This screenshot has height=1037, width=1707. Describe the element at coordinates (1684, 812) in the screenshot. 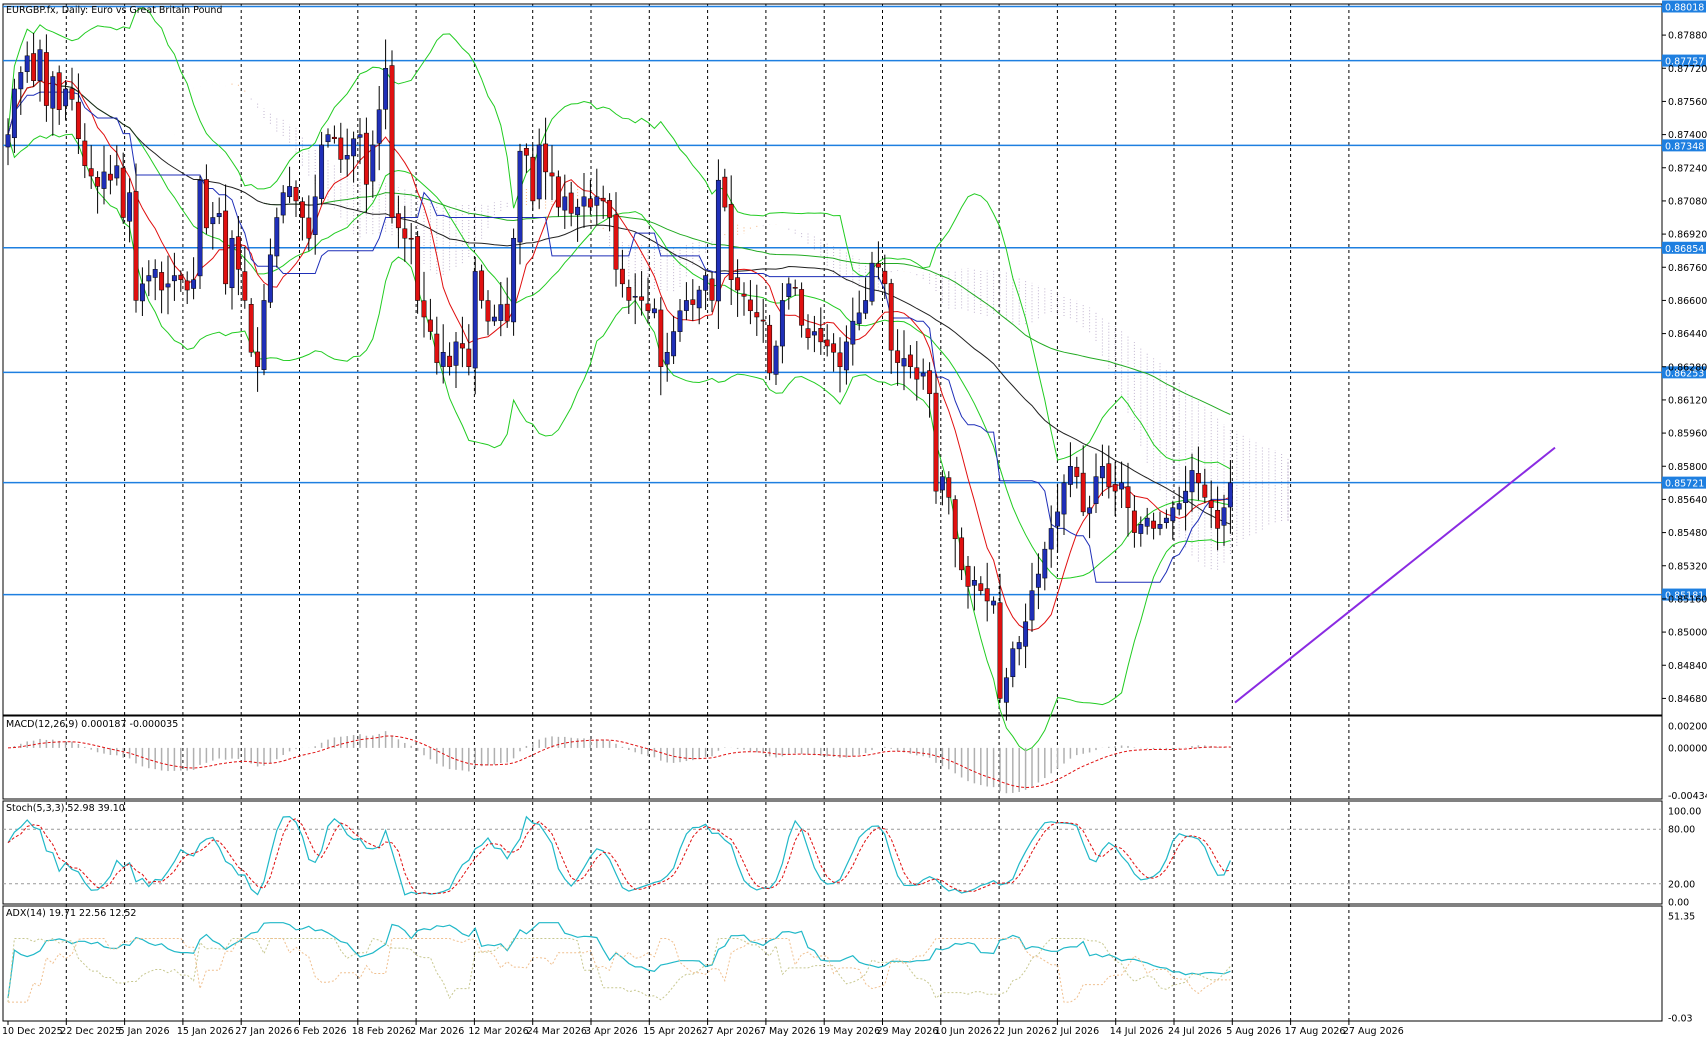

I see `stoch-axis-label: 100.00` at that location.